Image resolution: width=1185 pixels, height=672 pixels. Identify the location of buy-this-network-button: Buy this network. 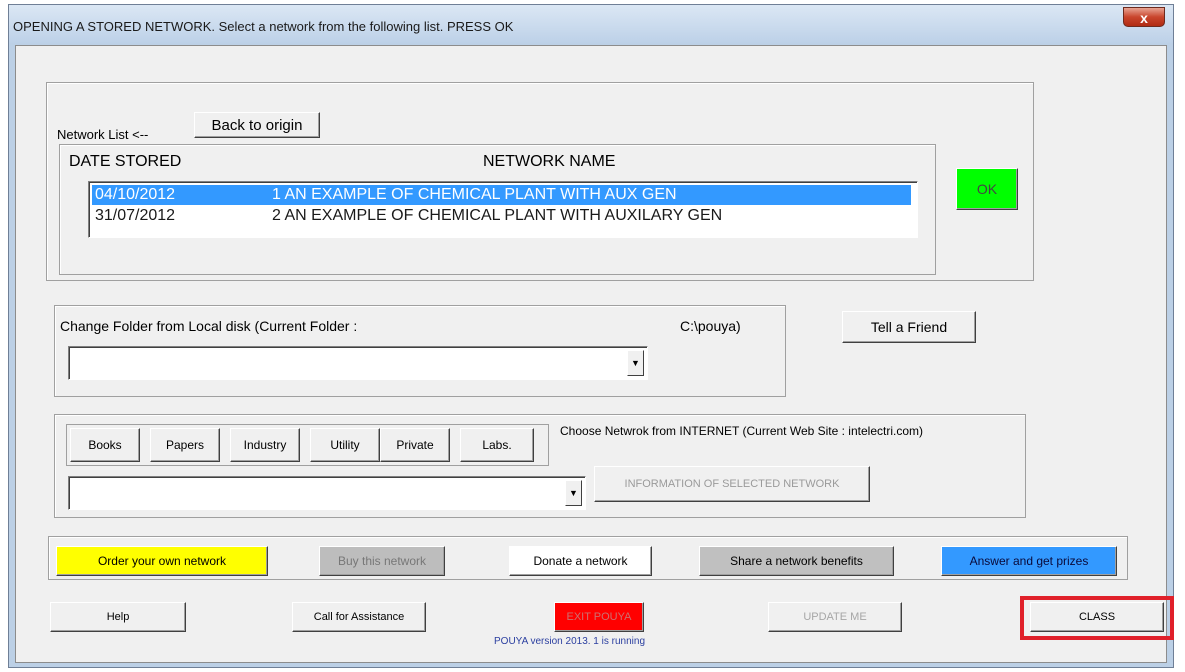
(382, 561).